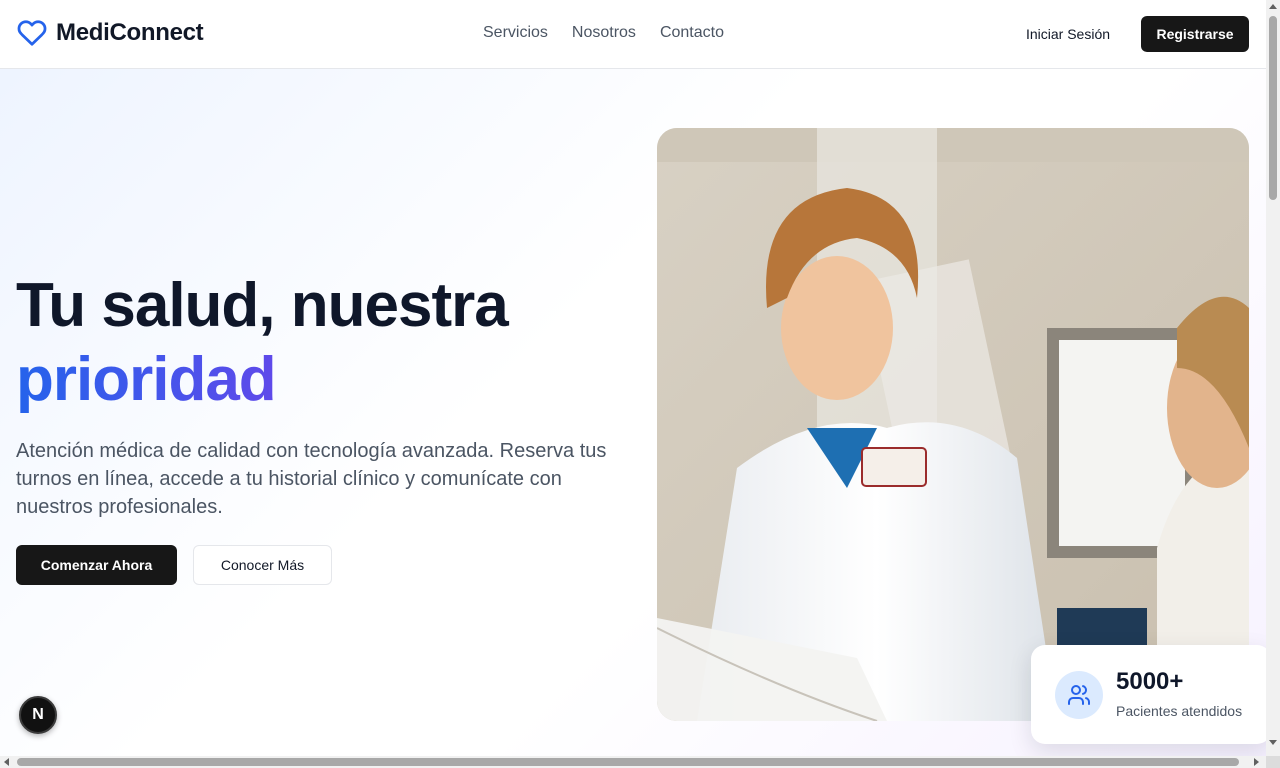 The width and height of the screenshot is (1280, 768). I want to click on scroll-right-icon, so click(1256, 762).